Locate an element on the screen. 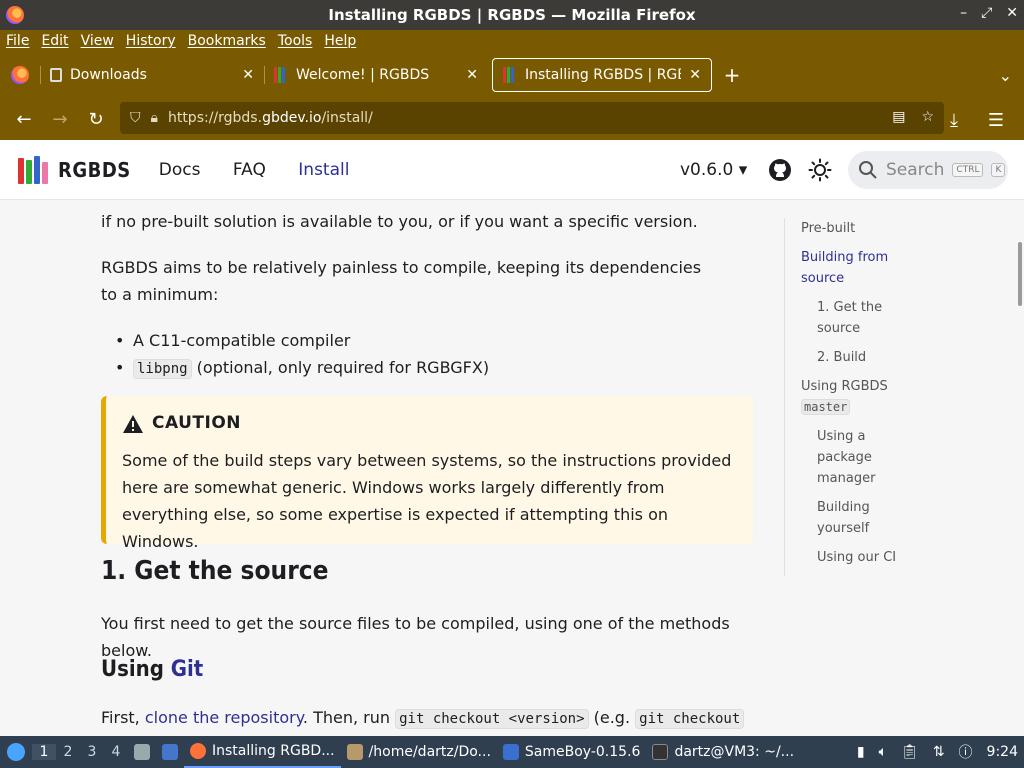 The width and height of the screenshot is (1024, 768). toc-build: 2. Build is located at coordinates (852, 357).